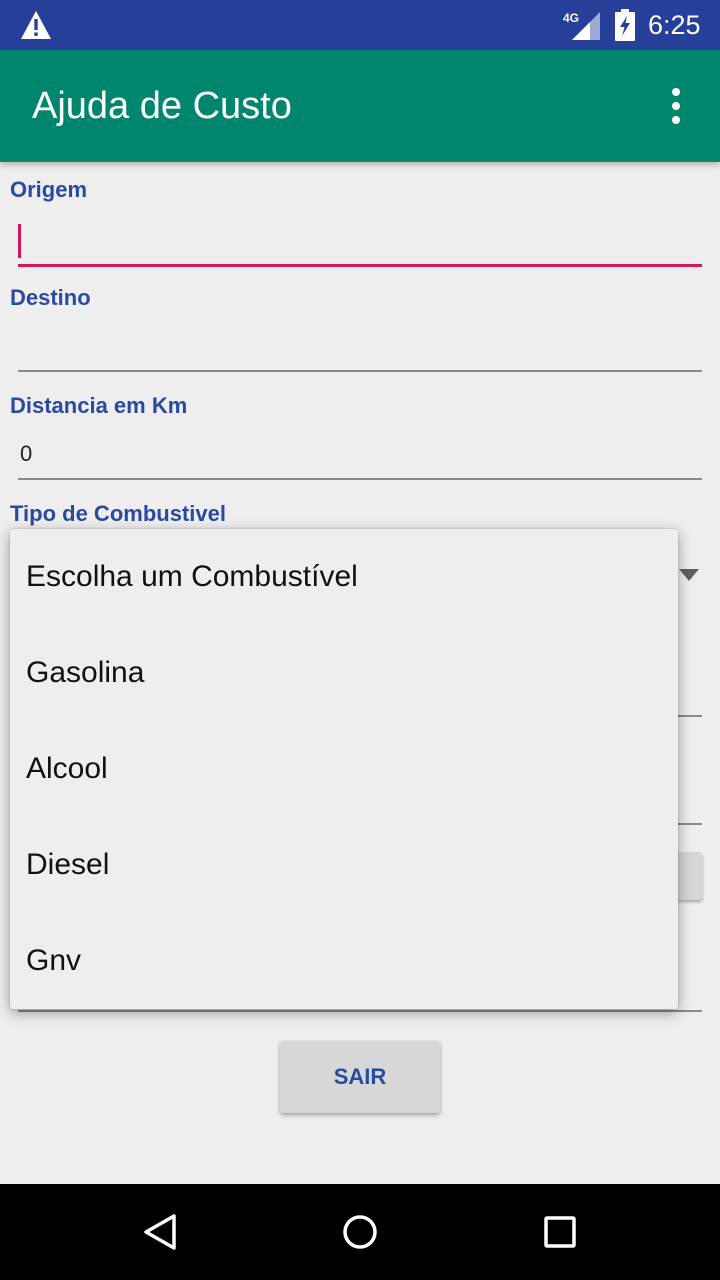 The width and height of the screenshot is (720, 1280). Describe the element at coordinates (118, 513) in the screenshot. I see `combustivel-label: Tipo de Combustivel` at that location.